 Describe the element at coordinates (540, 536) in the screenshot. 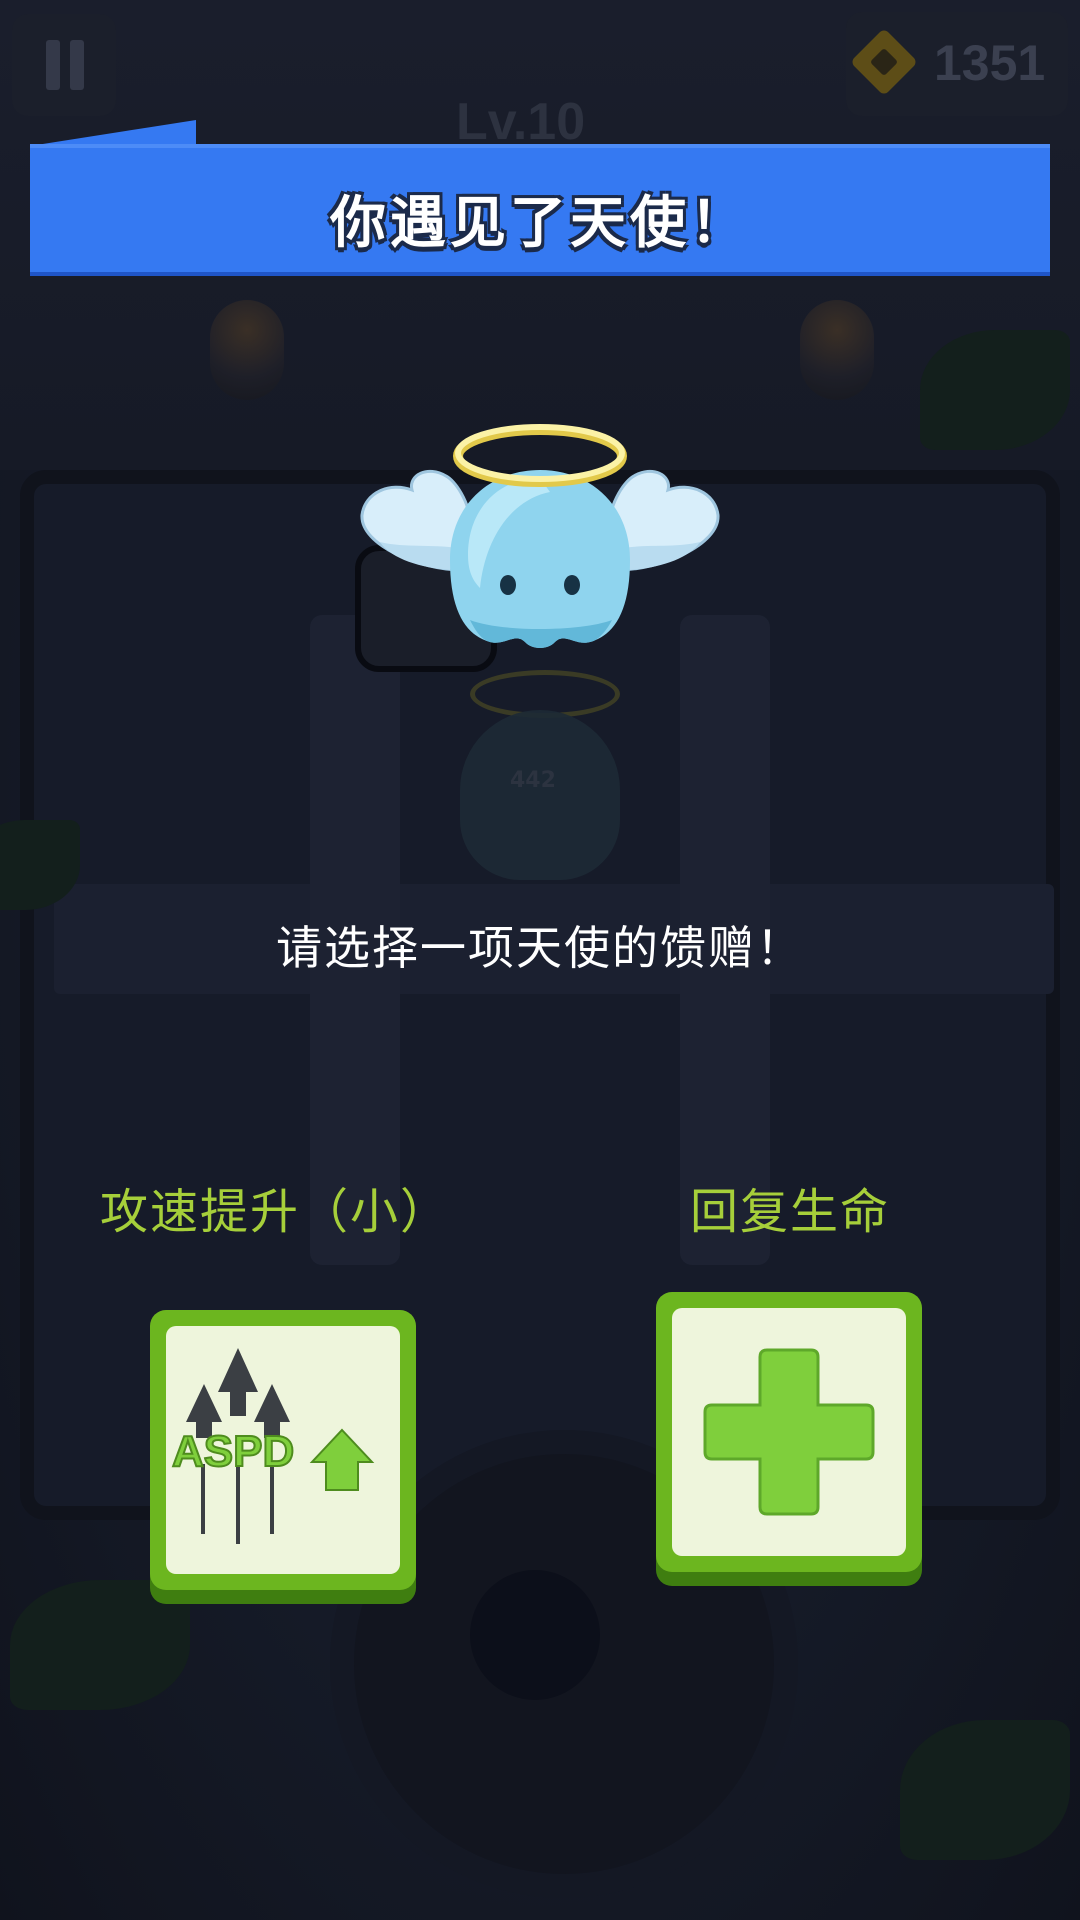

I see `angel-icon` at that location.